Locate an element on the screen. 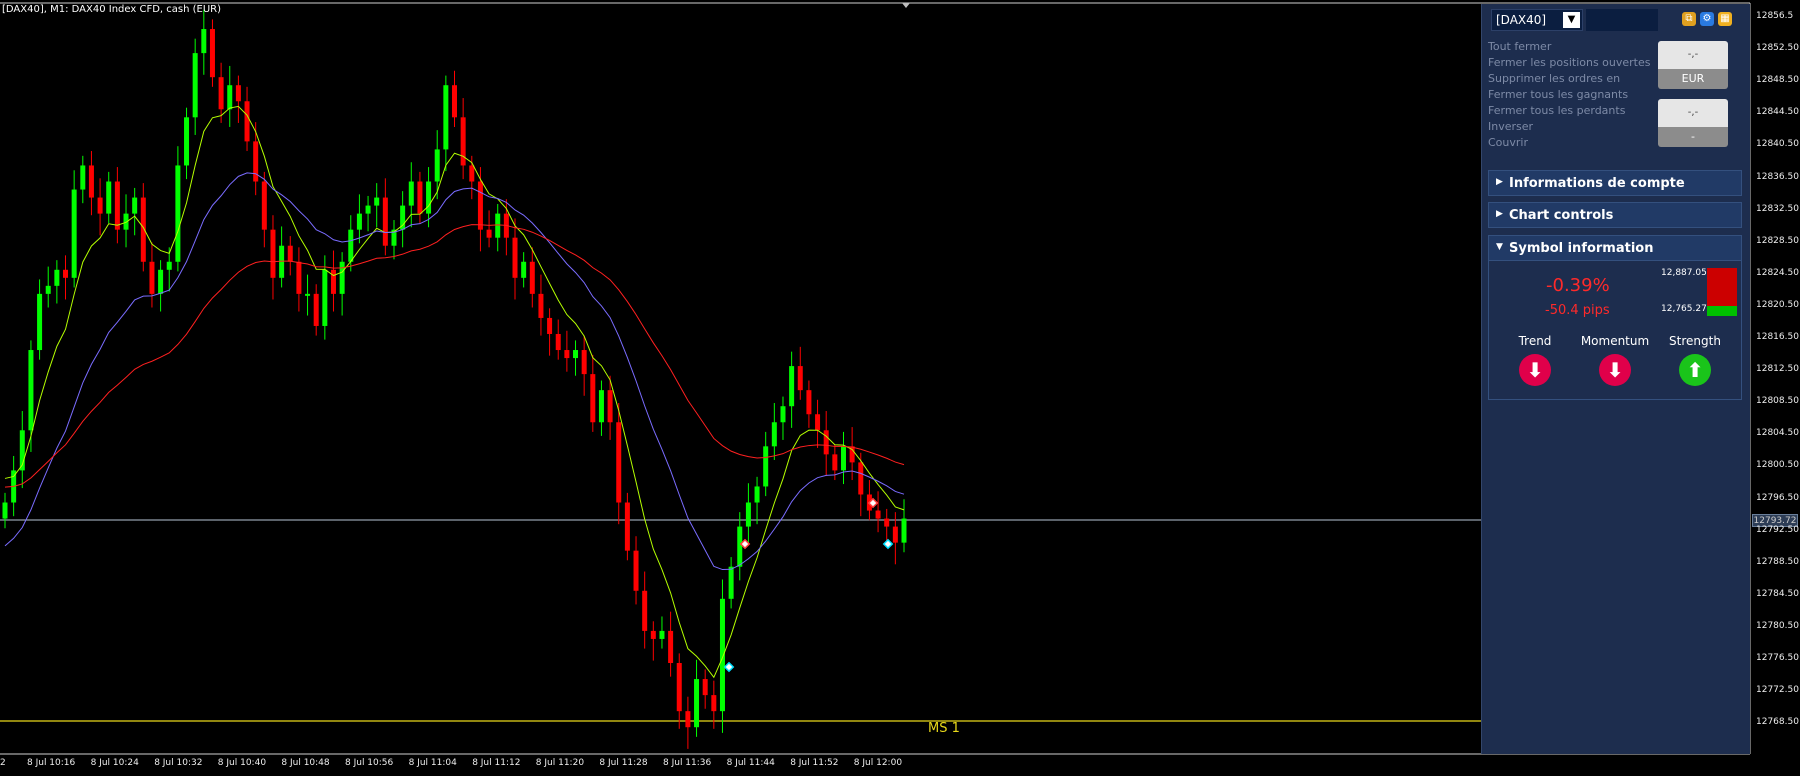 This screenshot has width=1800, height=776. value-button-2: -,- is located at coordinates (1693, 113).